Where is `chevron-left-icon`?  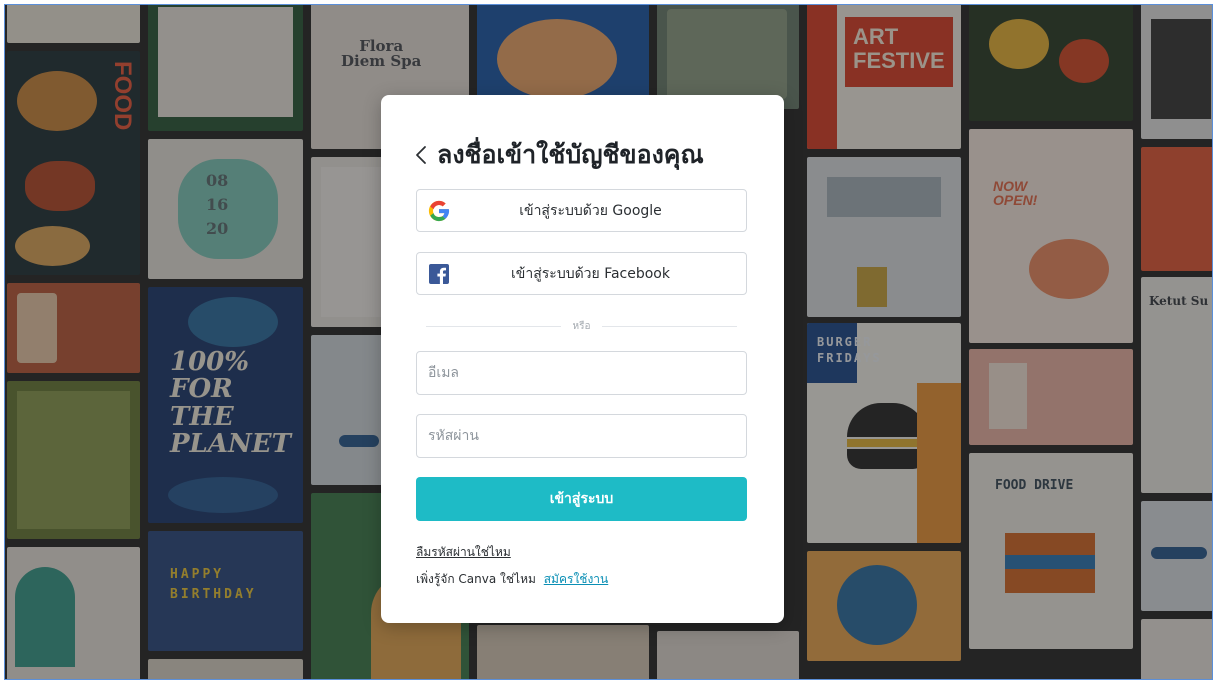
chevron-left-icon is located at coordinates (426, 155).